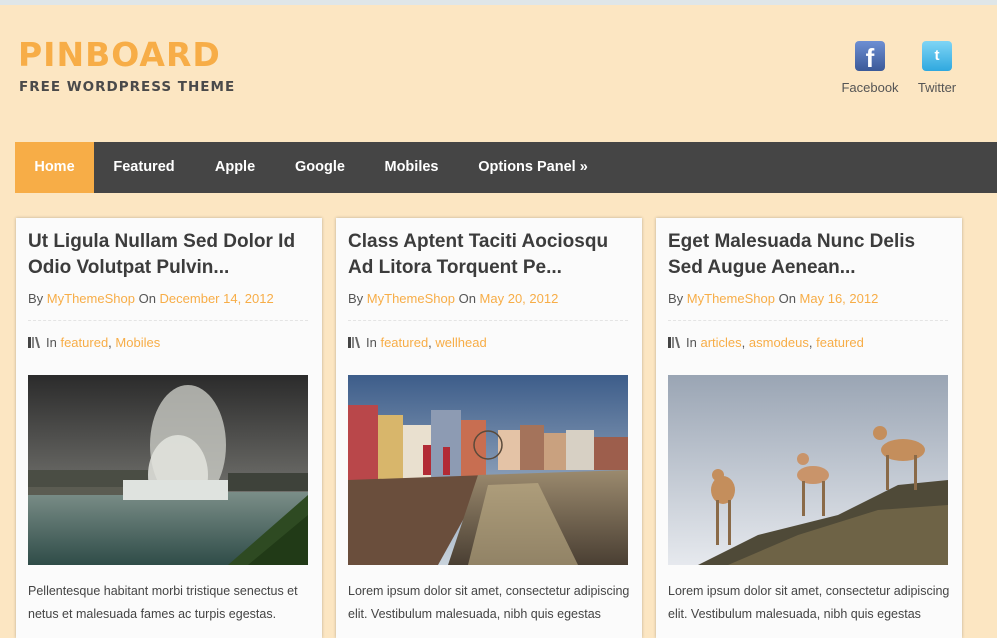  I want to click on post-categories: In featured, wellhead, so click(417, 342).